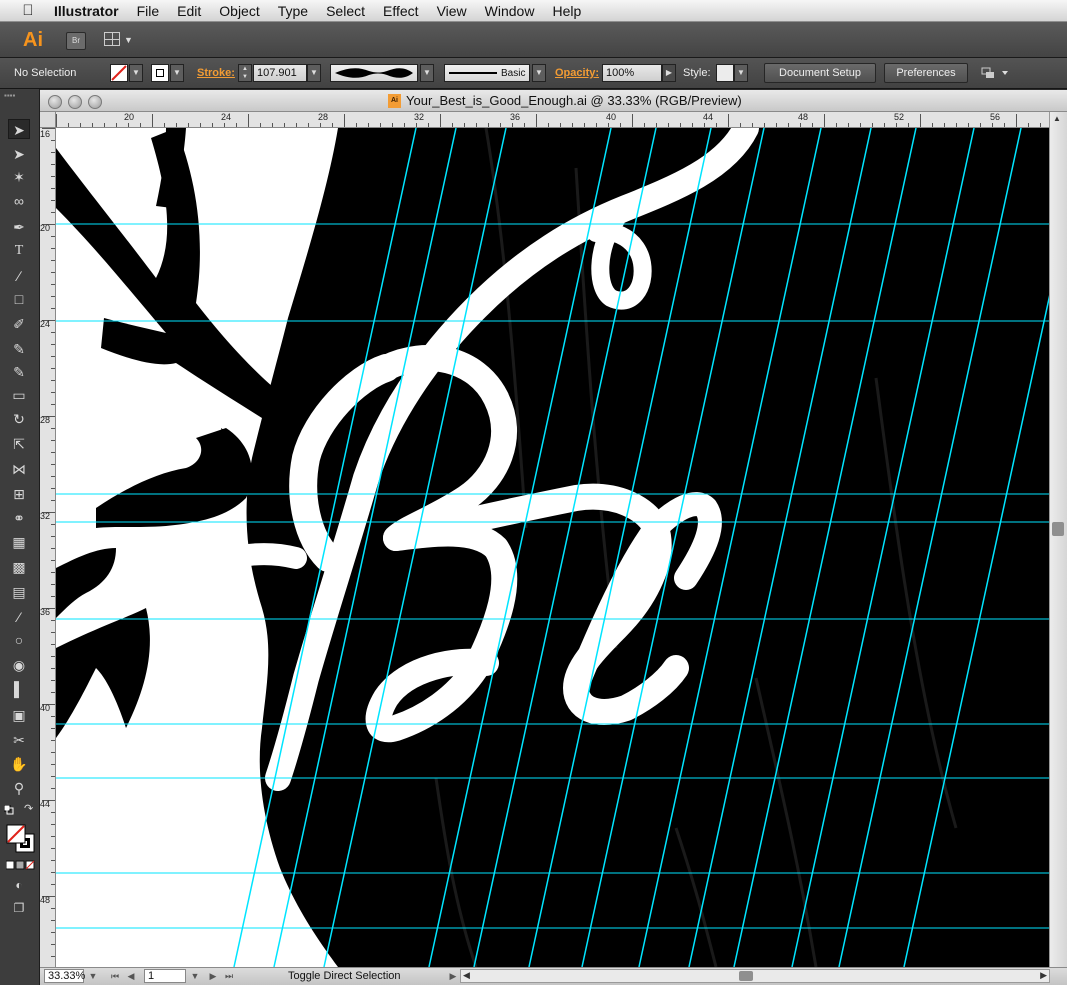 The height and width of the screenshot is (985, 1067). I want to click on blob-brush-tool-icon: ✎, so click(19, 372).